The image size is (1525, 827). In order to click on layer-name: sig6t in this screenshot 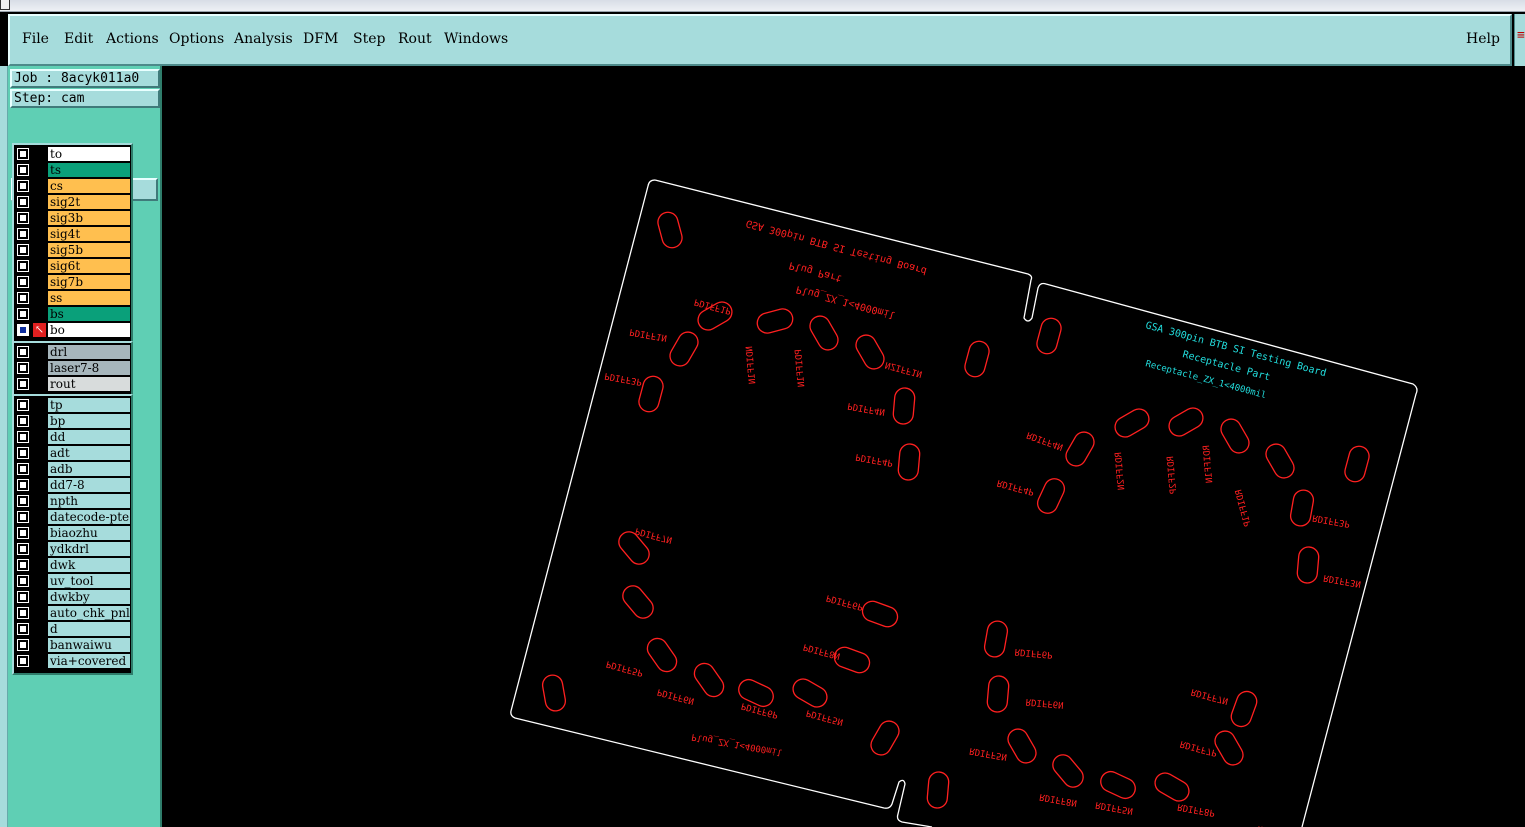, I will do `click(89, 266)`.